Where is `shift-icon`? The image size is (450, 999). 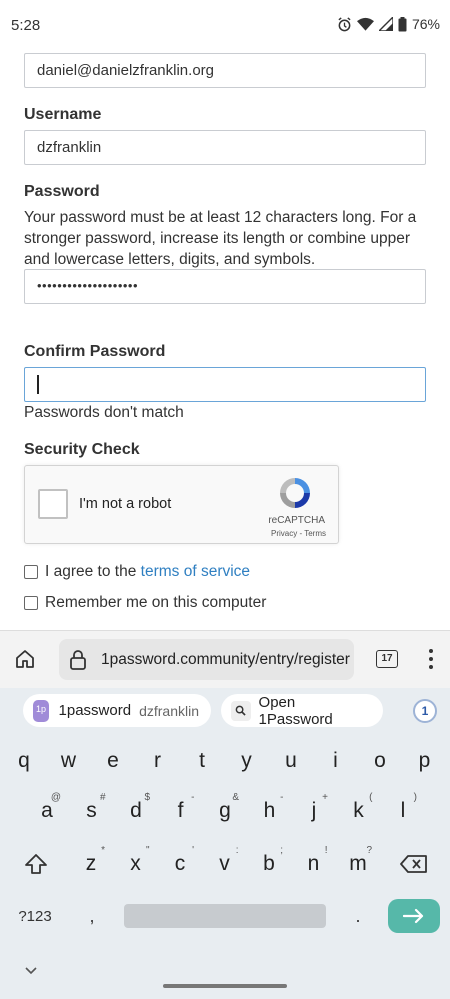
shift-icon is located at coordinates (36, 864).